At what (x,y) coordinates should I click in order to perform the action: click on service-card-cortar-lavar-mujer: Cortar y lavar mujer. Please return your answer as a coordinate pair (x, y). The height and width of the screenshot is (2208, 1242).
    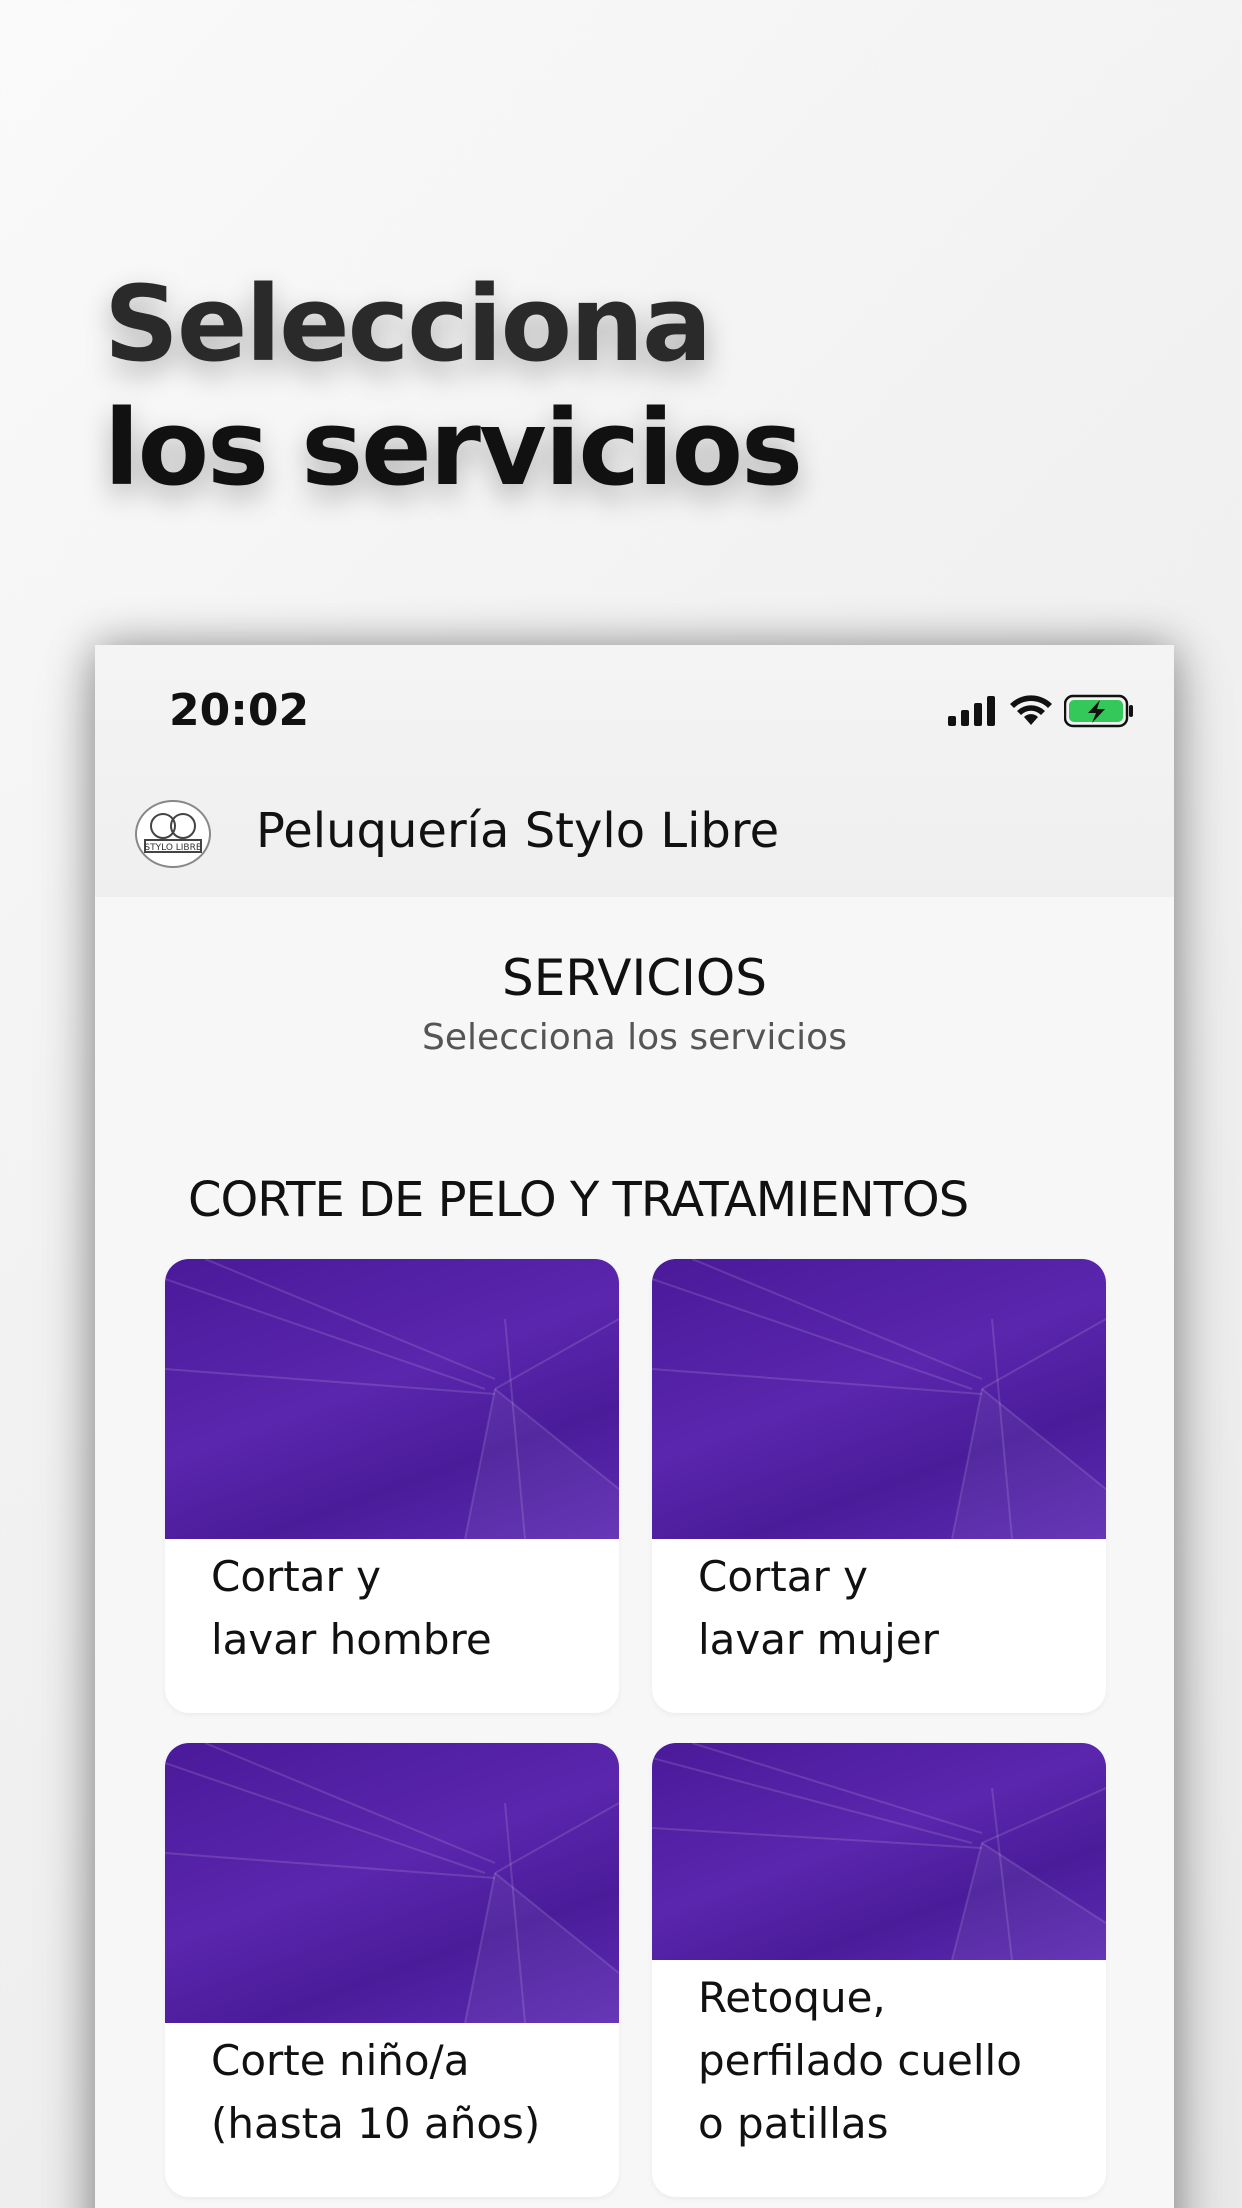
    Looking at the image, I should click on (879, 1486).